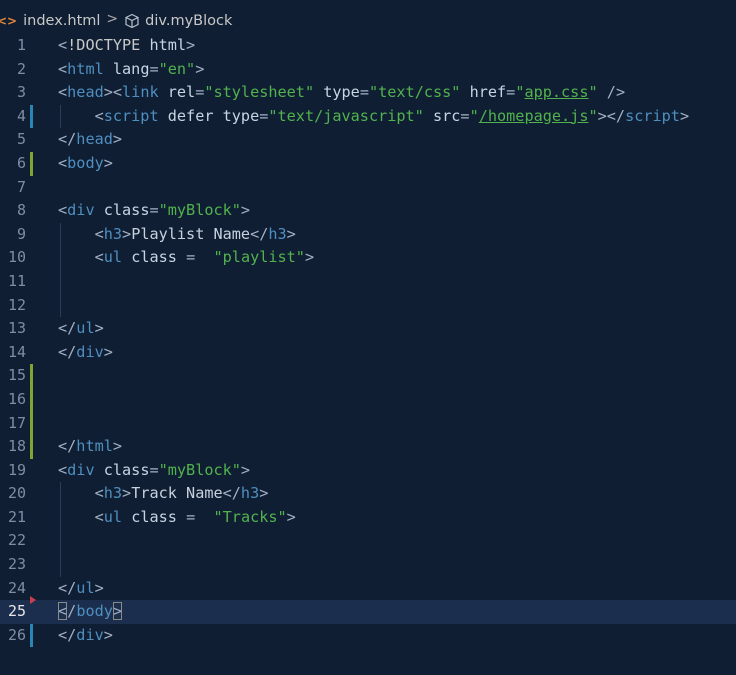 The width and height of the screenshot is (736, 675). Describe the element at coordinates (368, 517) in the screenshot. I see `code-line: 21 <ul class = "Tracks">` at that location.